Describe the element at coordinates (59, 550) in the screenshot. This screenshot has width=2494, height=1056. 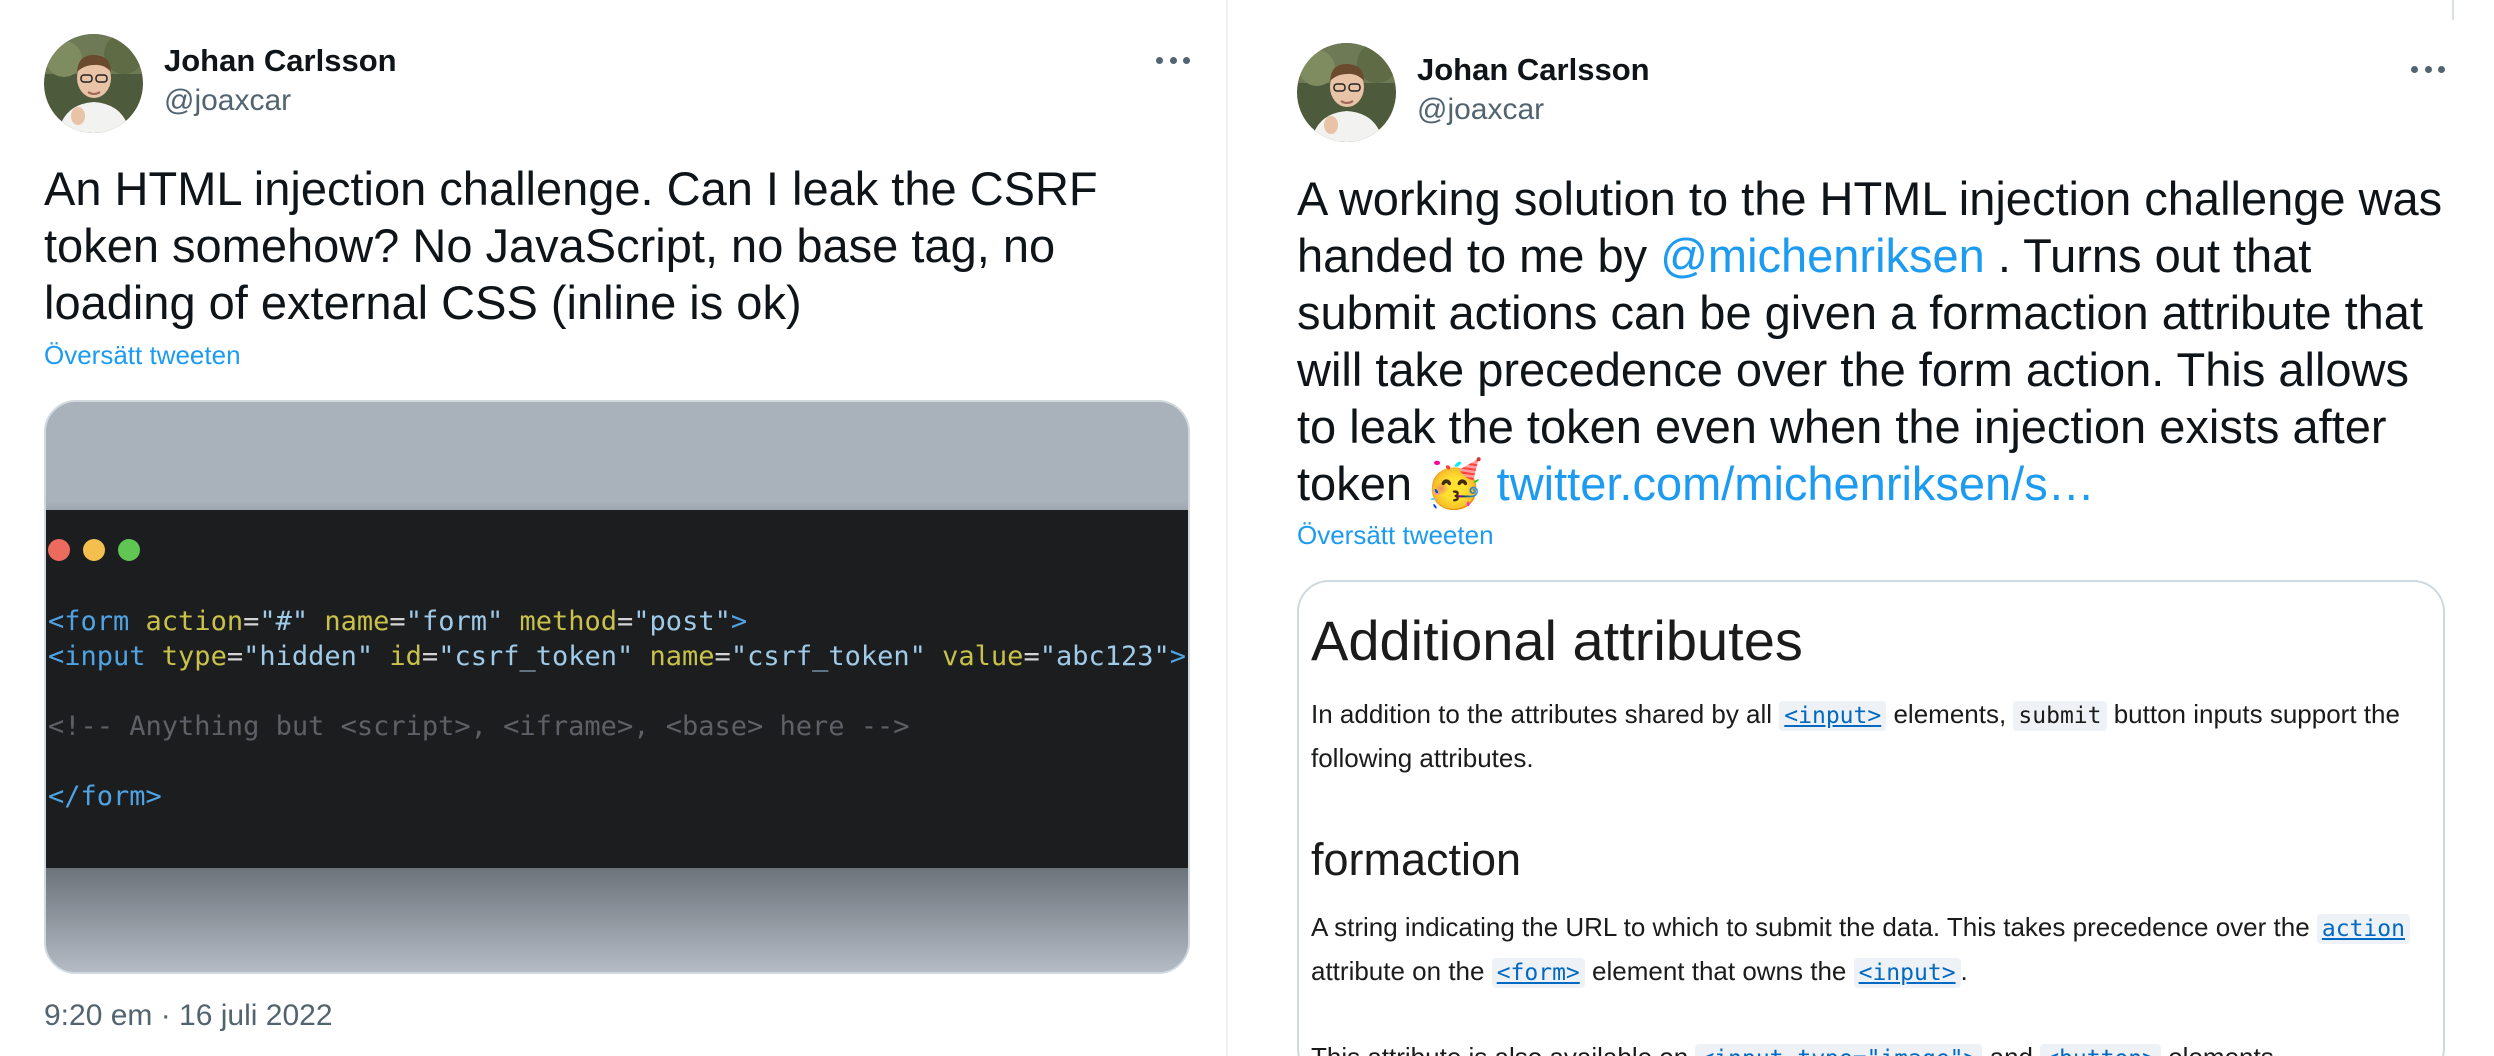
I see `close-dot-icon` at that location.